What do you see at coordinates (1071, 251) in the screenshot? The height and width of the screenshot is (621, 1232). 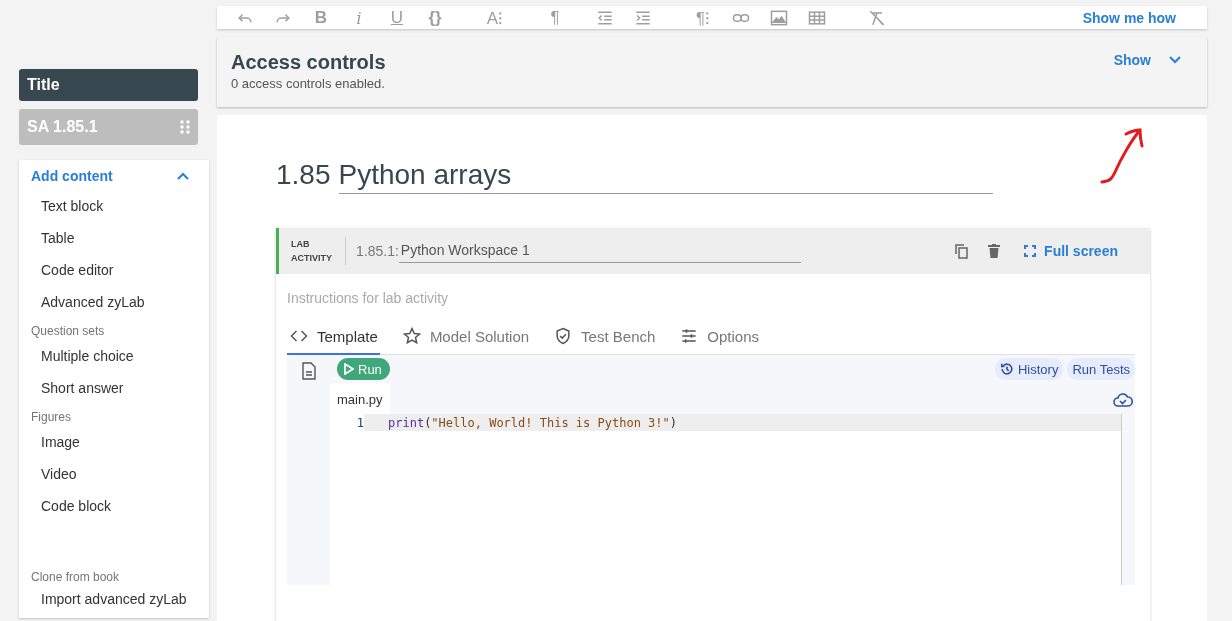 I see `full-screen-button: Full screen` at bounding box center [1071, 251].